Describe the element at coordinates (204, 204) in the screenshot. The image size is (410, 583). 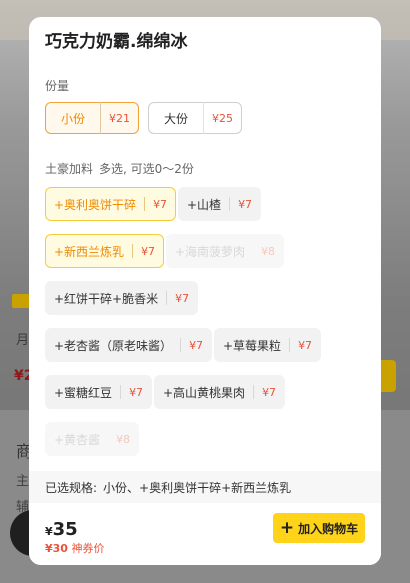
I see `topping-name: +山楂` at that location.